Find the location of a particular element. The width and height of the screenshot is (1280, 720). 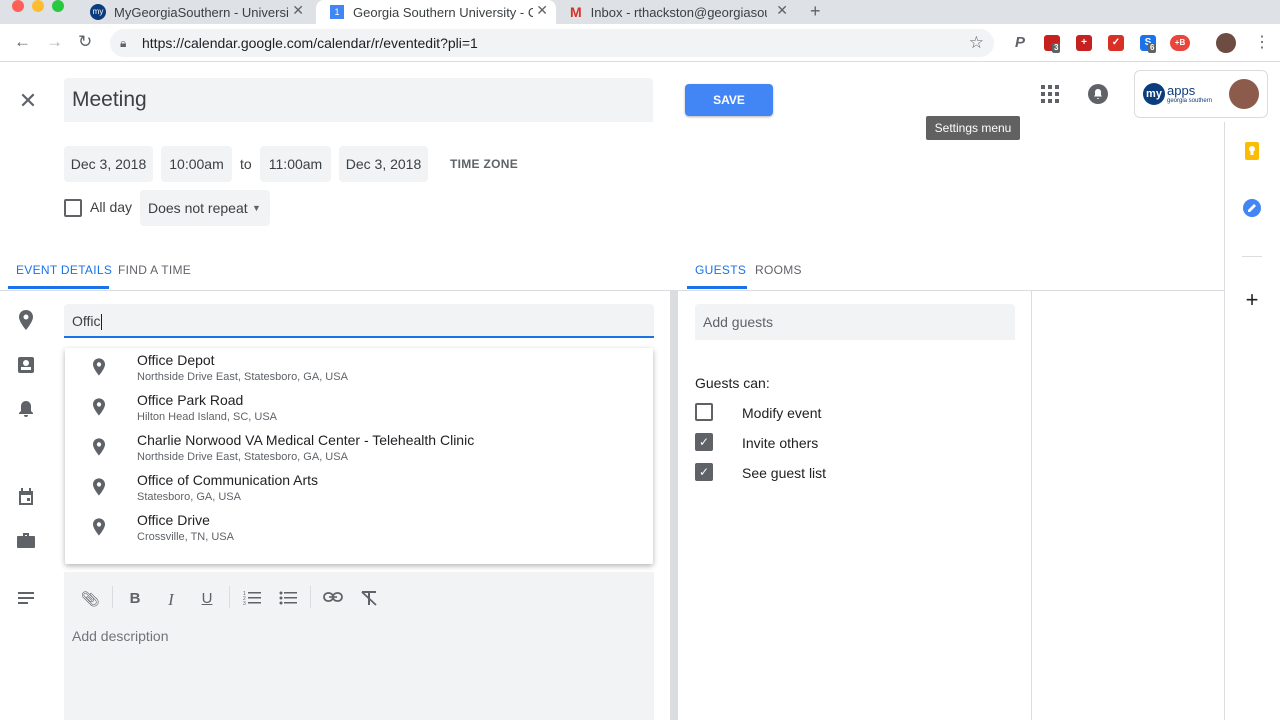

browser-menu-icon: ⋮ is located at coordinates (1262, 42).